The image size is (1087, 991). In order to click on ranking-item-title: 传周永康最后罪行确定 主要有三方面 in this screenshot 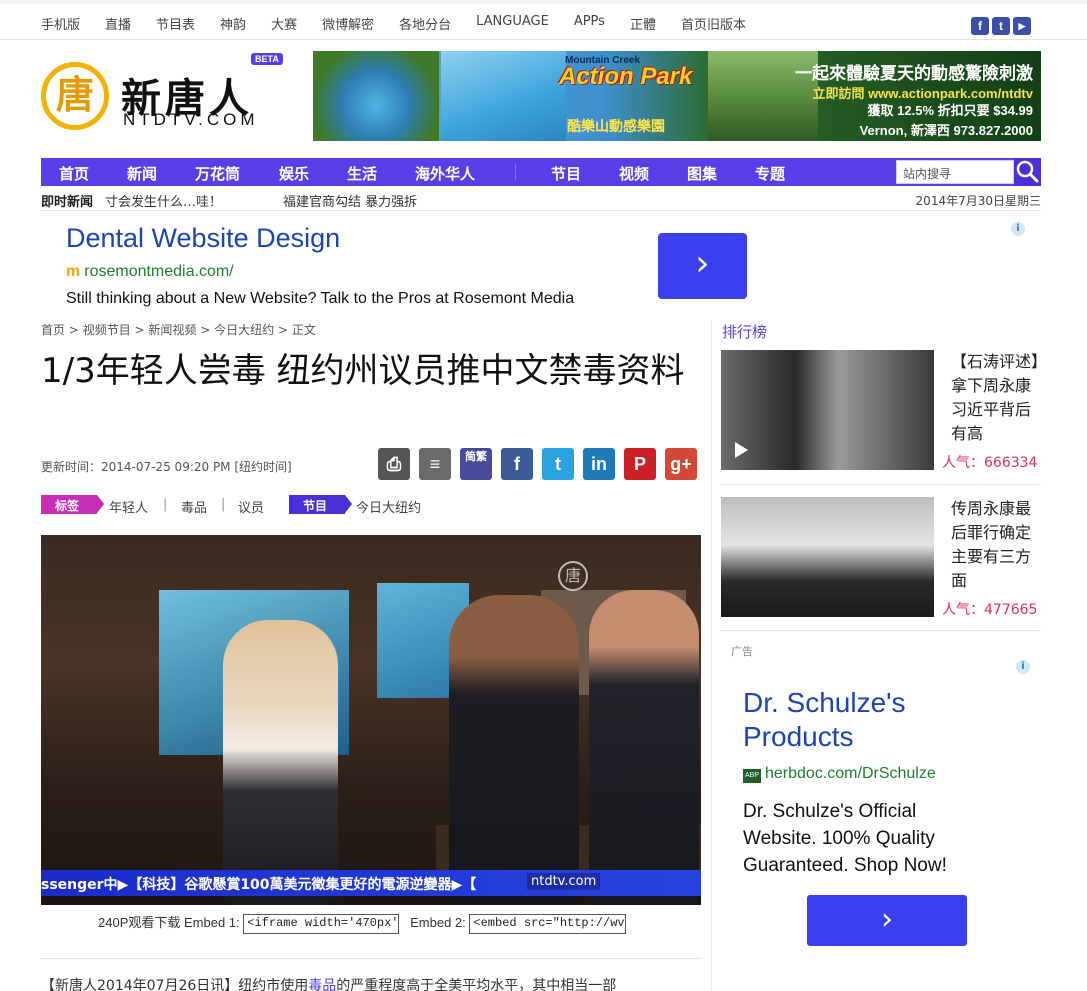, I will do `click(997, 545)`.